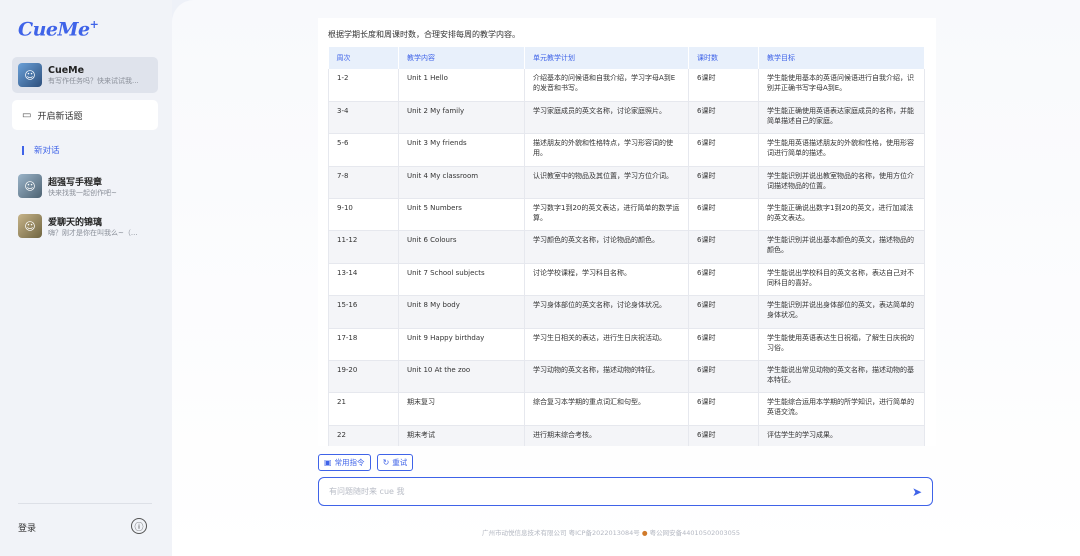 This screenshot has width=1080, height=556. Describe the element at coordinates (363, 312) in the screenshot. I see `table-cell: 15-16` at that location.